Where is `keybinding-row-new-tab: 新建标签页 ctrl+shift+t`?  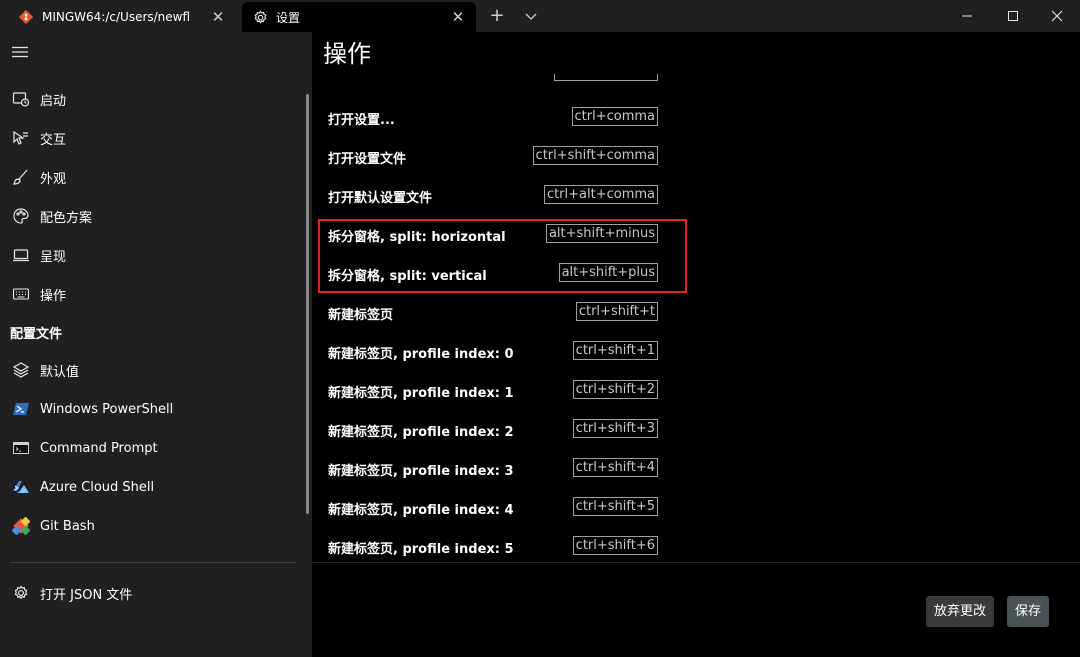
keybinding-row-new-tab: 新建标签页 ctrl+shift+t is located at coordinates (493, 313).